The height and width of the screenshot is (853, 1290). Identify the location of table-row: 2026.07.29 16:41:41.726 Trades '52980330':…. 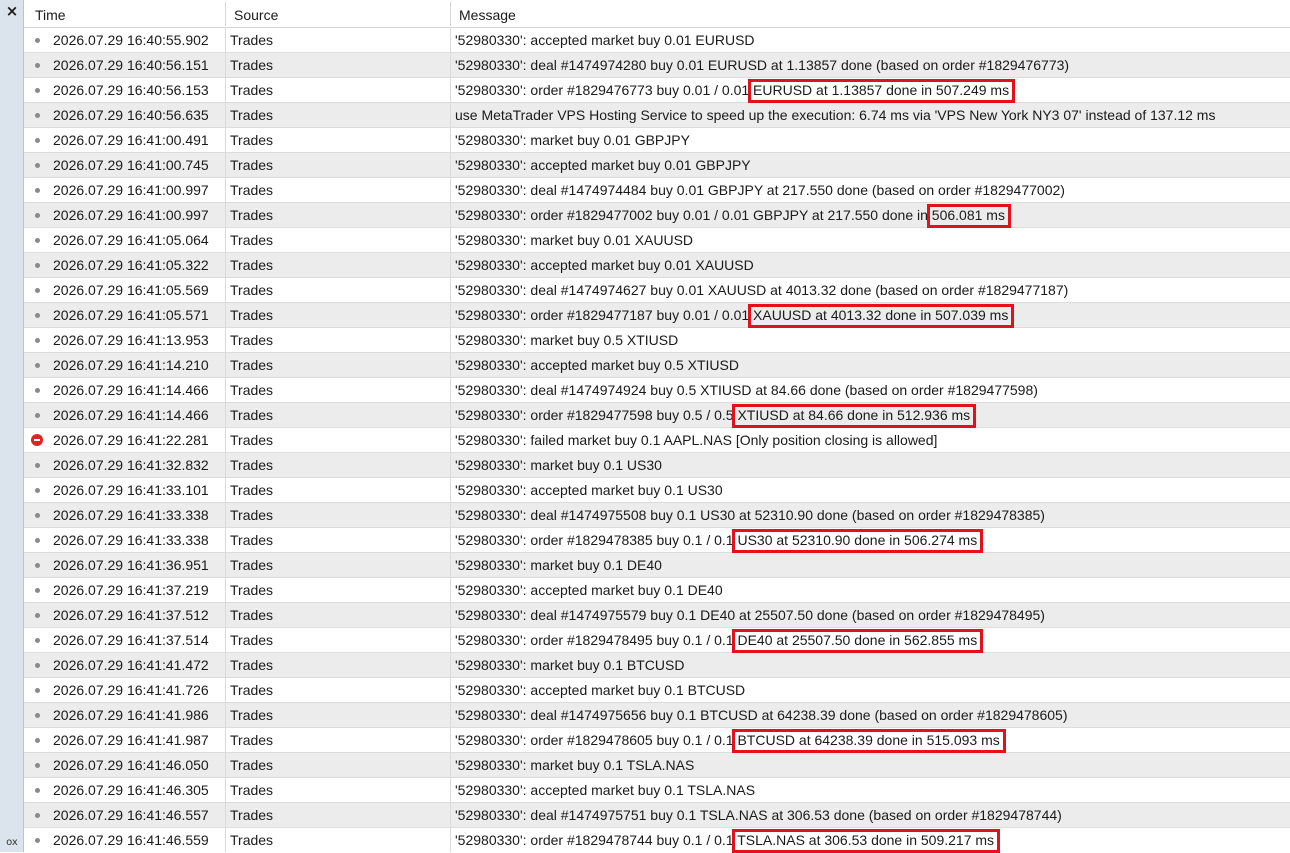
(657, 690).